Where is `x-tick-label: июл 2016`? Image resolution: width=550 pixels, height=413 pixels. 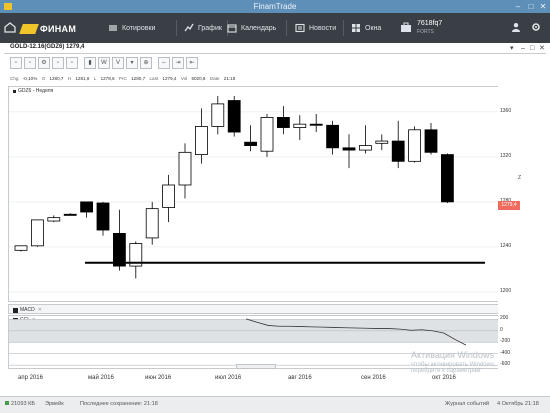
x-tick-label: июл 2016 is located at coordinates (228, 378).